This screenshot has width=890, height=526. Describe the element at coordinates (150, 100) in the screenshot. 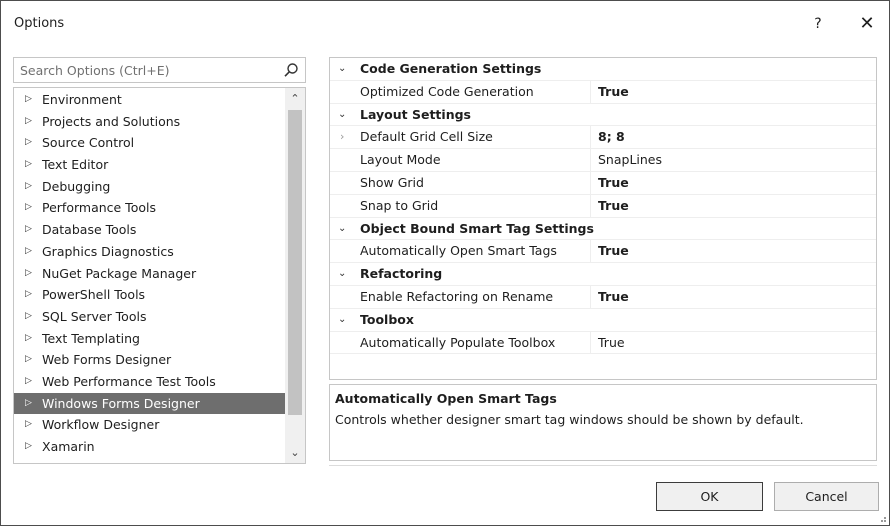

I see `tree-item: ▷ Environment` at that location.